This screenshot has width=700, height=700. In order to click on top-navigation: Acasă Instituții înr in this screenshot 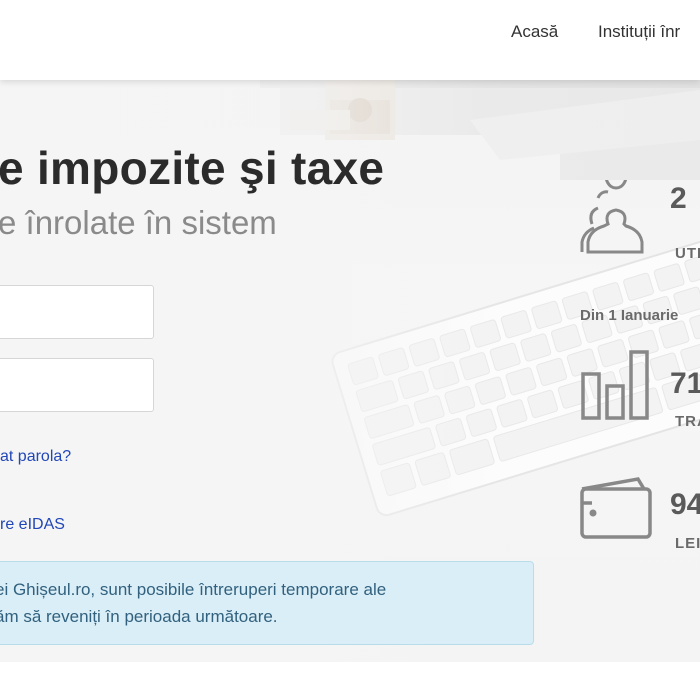, I will do `click(350, 40)`.